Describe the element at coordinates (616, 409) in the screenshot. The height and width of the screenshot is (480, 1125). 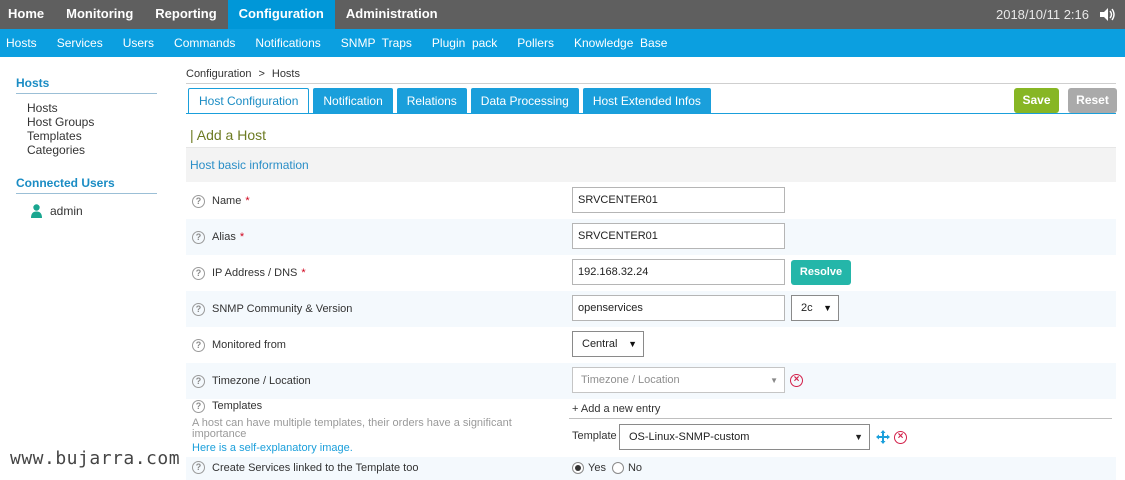
I see `add-new-entry-link: + Add a new entry` at that location.